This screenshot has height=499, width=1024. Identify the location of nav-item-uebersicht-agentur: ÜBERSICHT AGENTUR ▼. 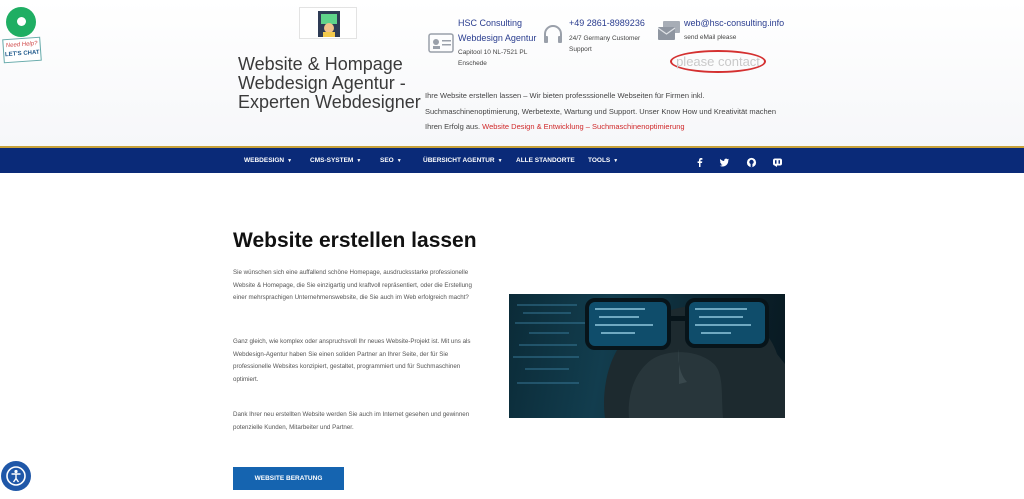
(463, 160).